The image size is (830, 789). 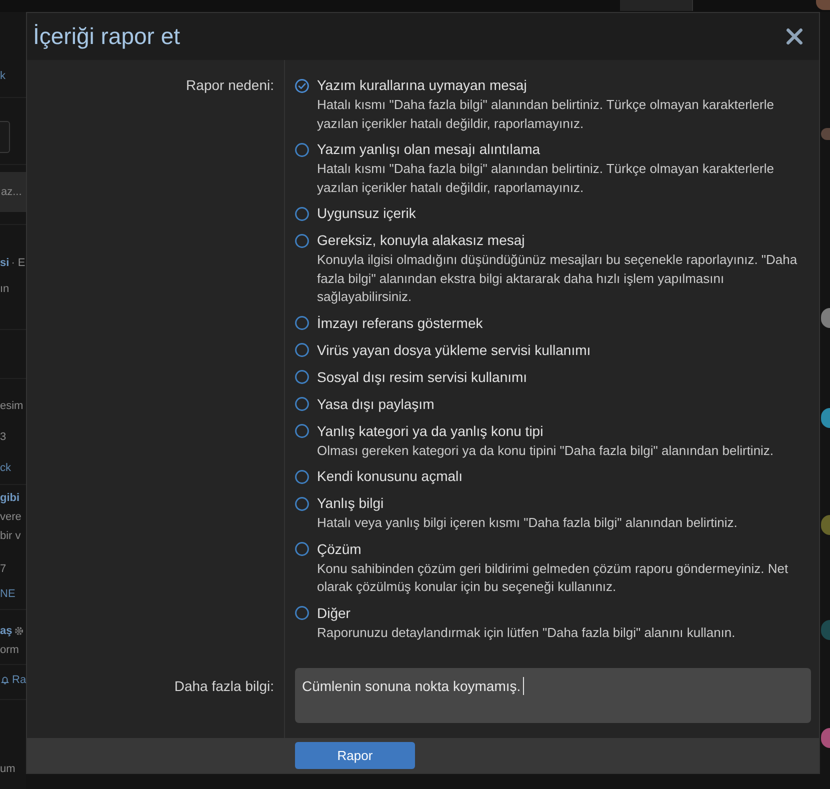 I want to click on alerts-link: Ra, so click(x=19, y=680).